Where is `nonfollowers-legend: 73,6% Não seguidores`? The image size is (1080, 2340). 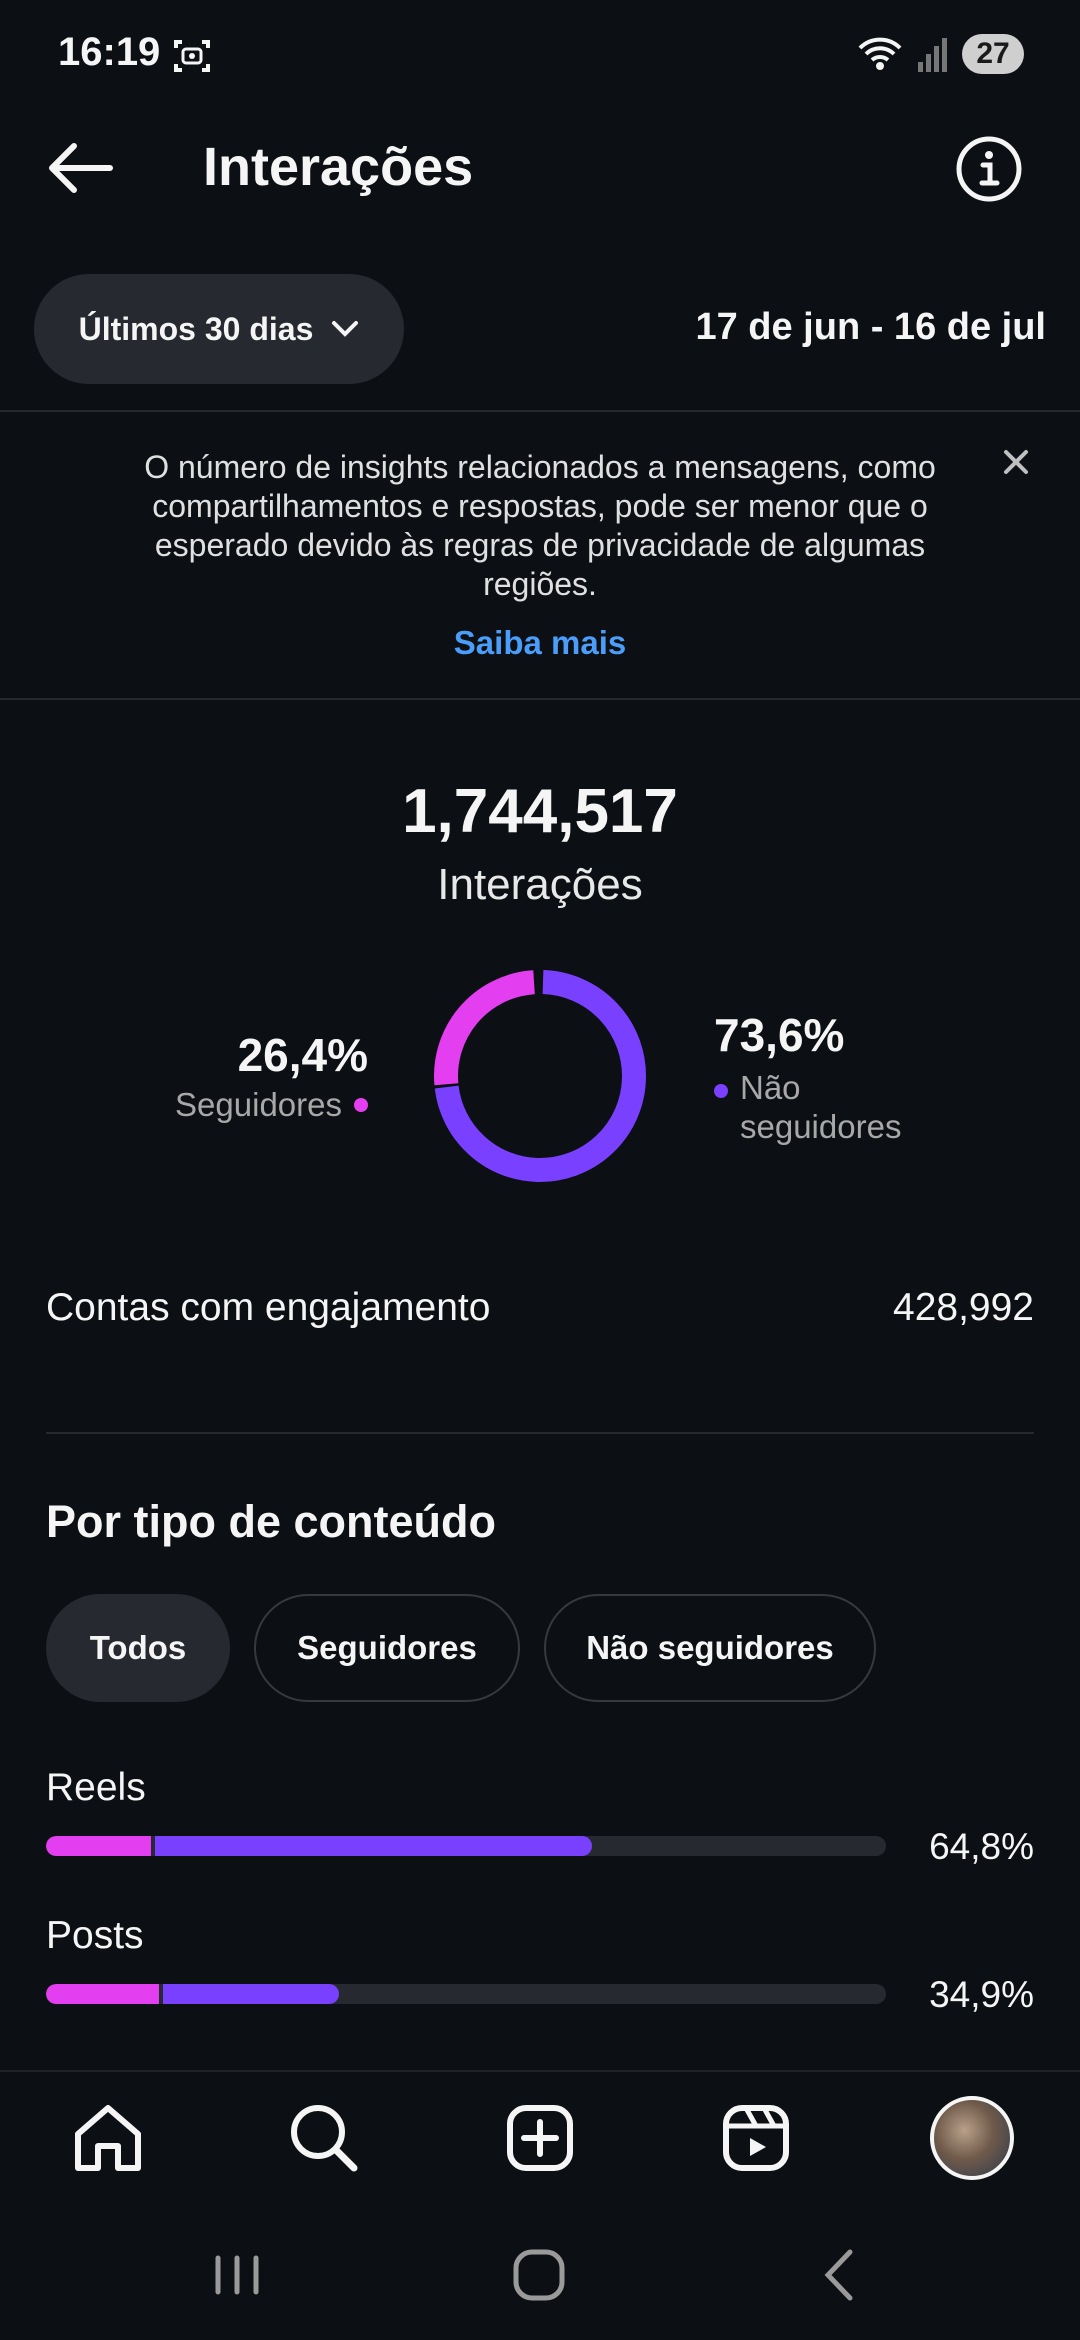
nonfollowers-legend: 73,6% Não seguidores is located at coordinates (827, 1077).